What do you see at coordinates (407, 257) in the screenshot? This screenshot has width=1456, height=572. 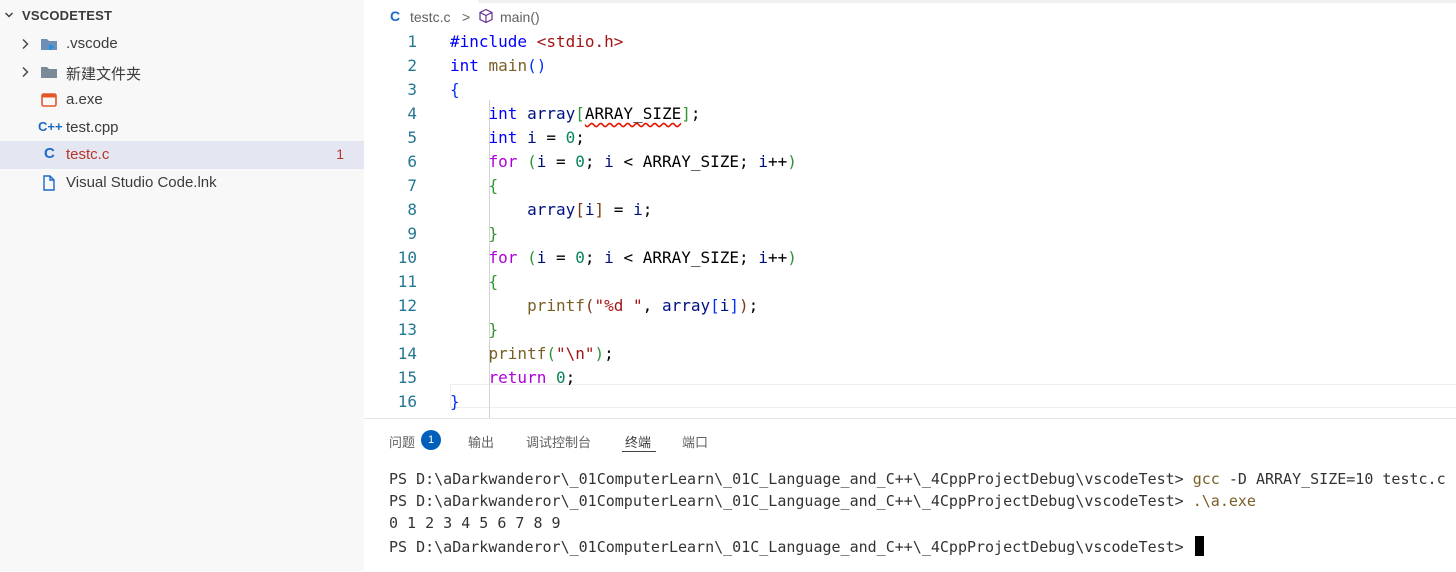 I see `line-number: 10` at bounding box center [407, 257].